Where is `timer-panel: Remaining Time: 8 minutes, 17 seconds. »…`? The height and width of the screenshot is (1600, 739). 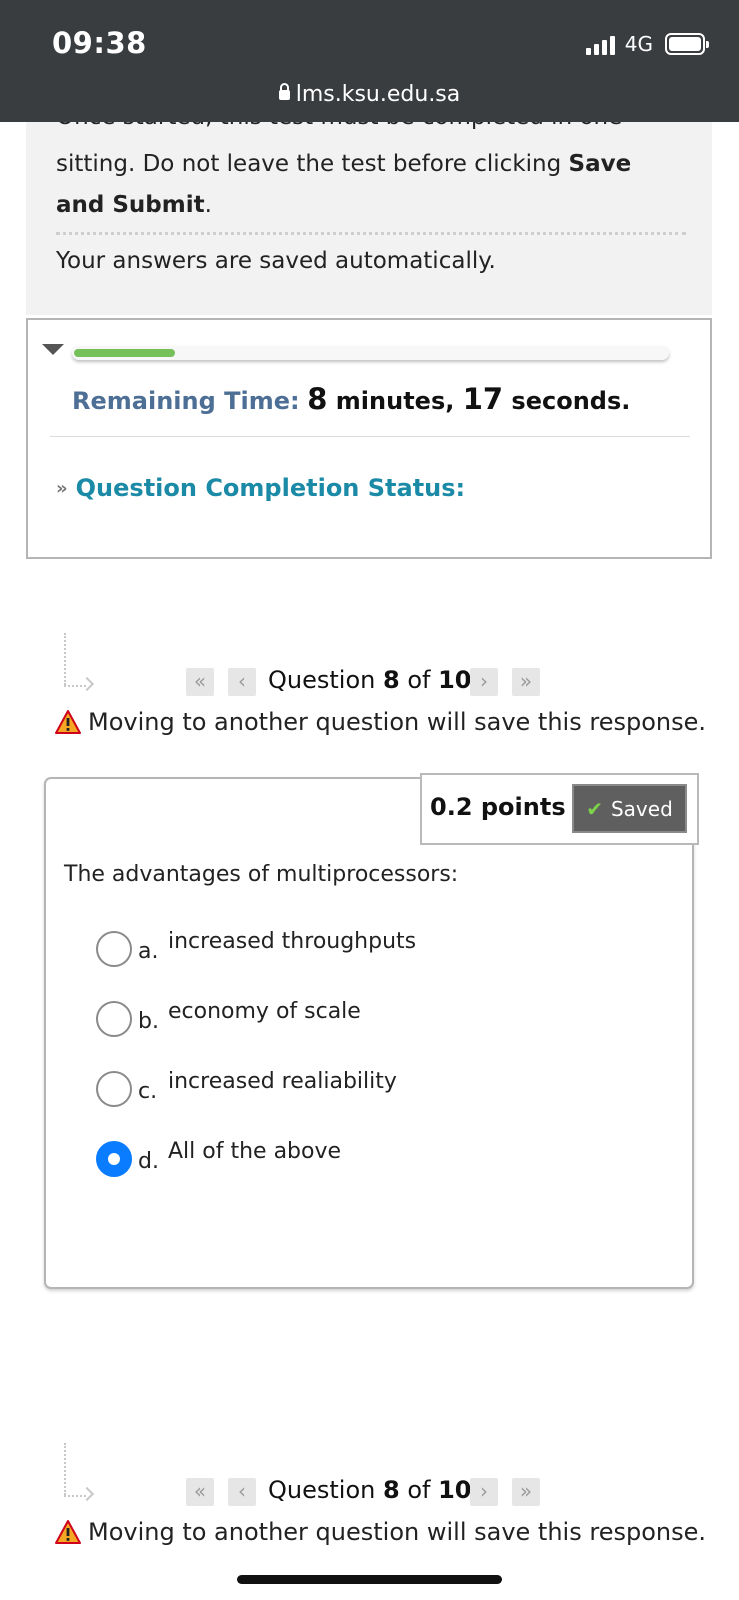 timer-panel: Remaining Time: 8 minutes, 17 seconds. »… is located at coordinates (369, 438).